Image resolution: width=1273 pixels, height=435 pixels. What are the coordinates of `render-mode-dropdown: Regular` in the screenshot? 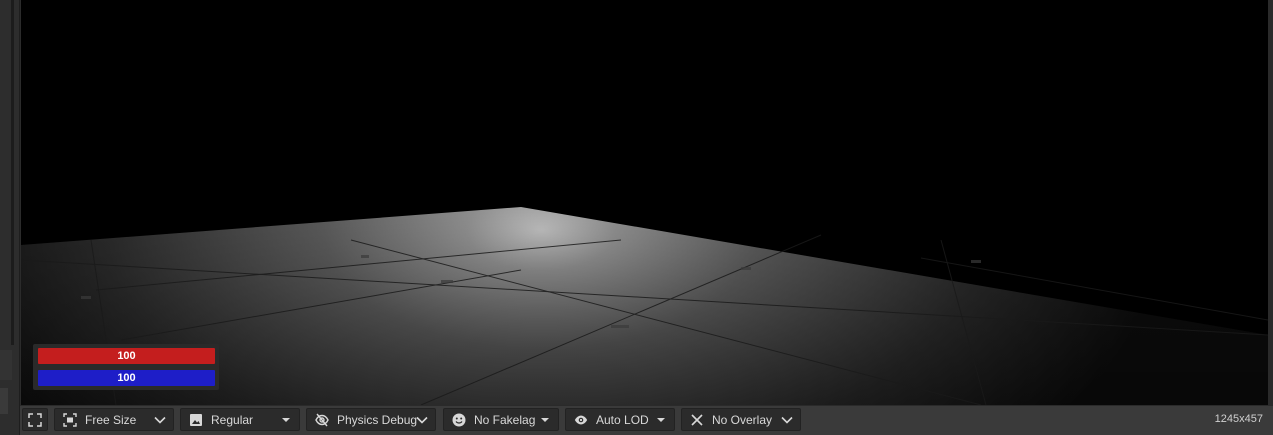 It's located at (240, 419).